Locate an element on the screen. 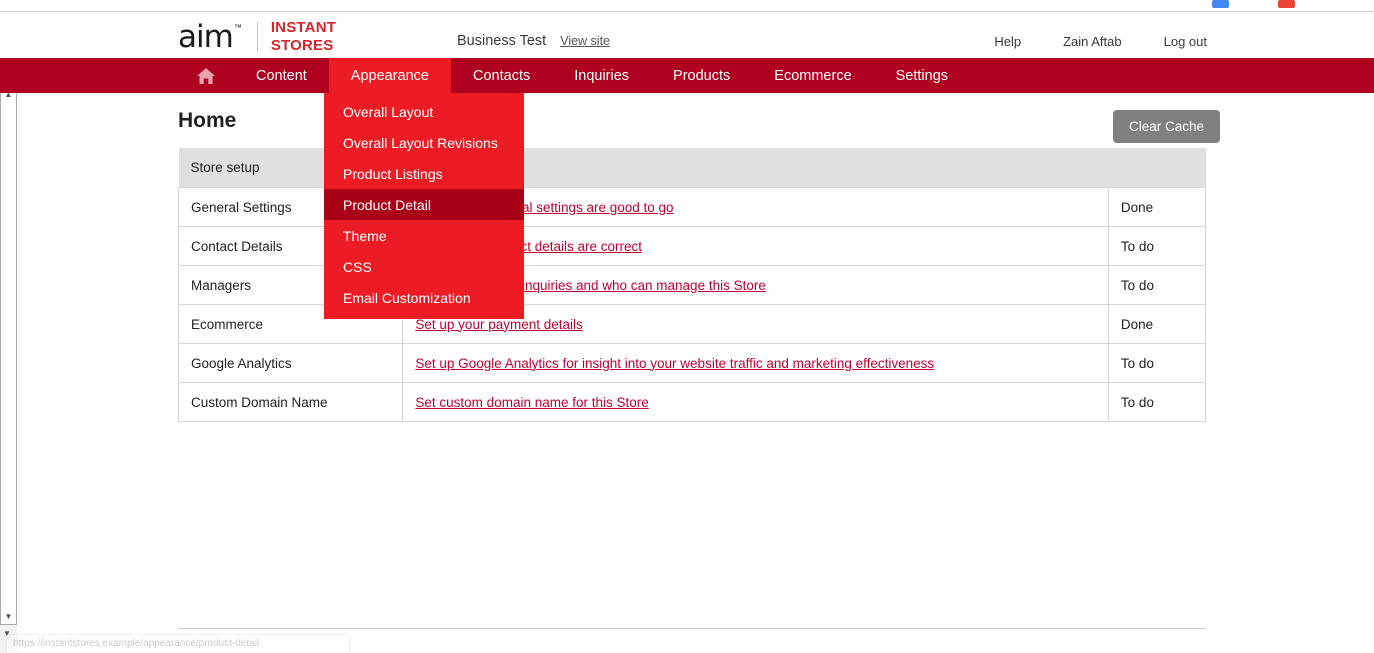 Image resolution: width=1374 pixels, height=653 pixels. nav-item-content: Content is located at coordinates (281, 75).